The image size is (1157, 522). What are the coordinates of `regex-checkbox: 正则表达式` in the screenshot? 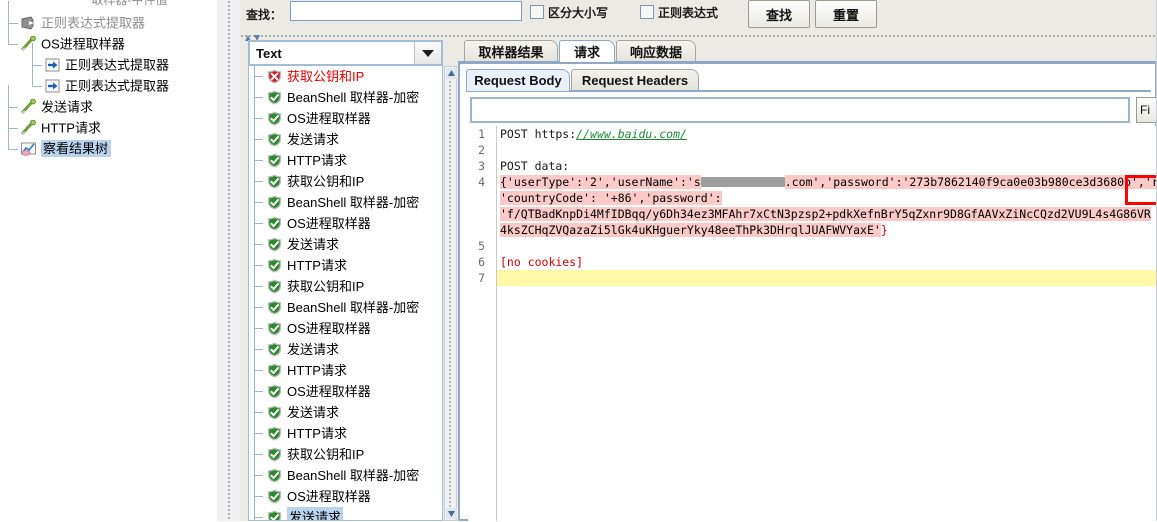 It's located at (679, 12).